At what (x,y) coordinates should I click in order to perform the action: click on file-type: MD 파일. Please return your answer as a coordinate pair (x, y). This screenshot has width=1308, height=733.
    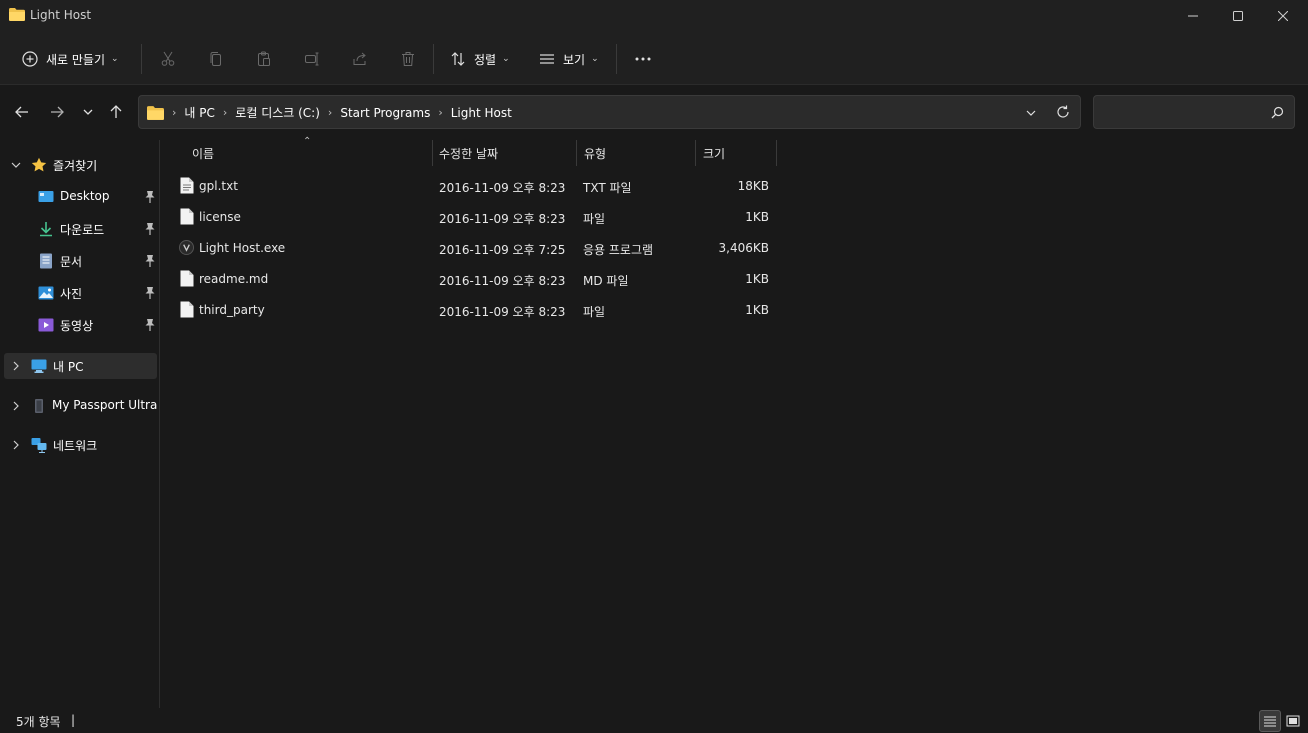
    Looking at the image, I should click on (606, 281).